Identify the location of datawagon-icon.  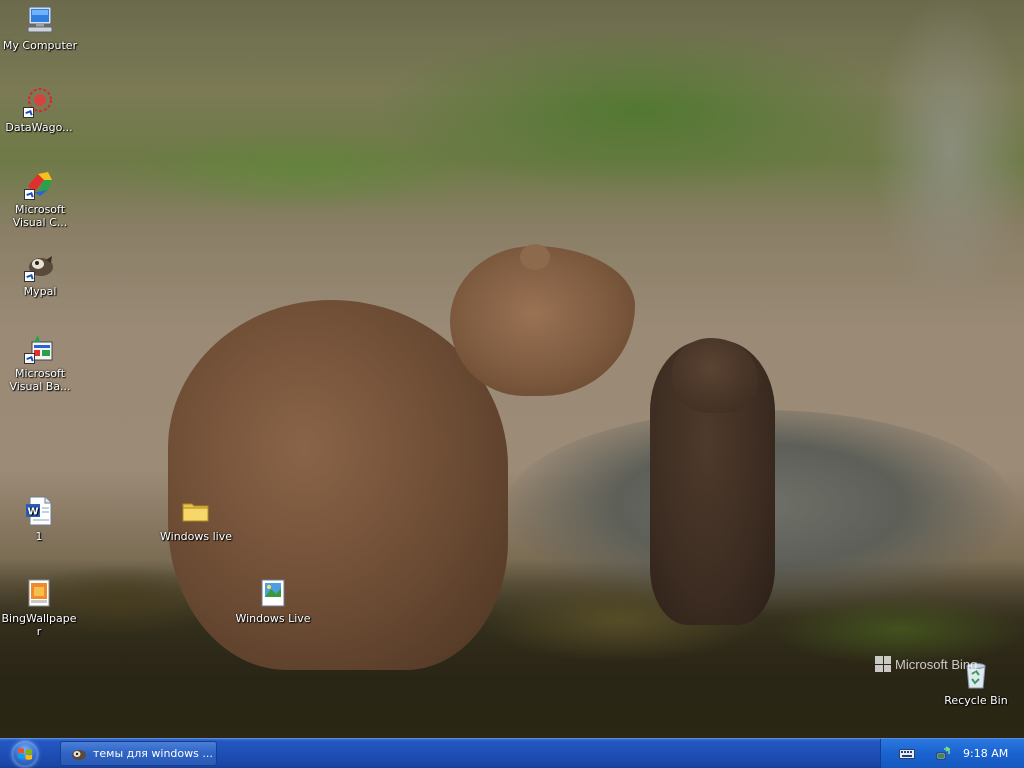
(39, 102).